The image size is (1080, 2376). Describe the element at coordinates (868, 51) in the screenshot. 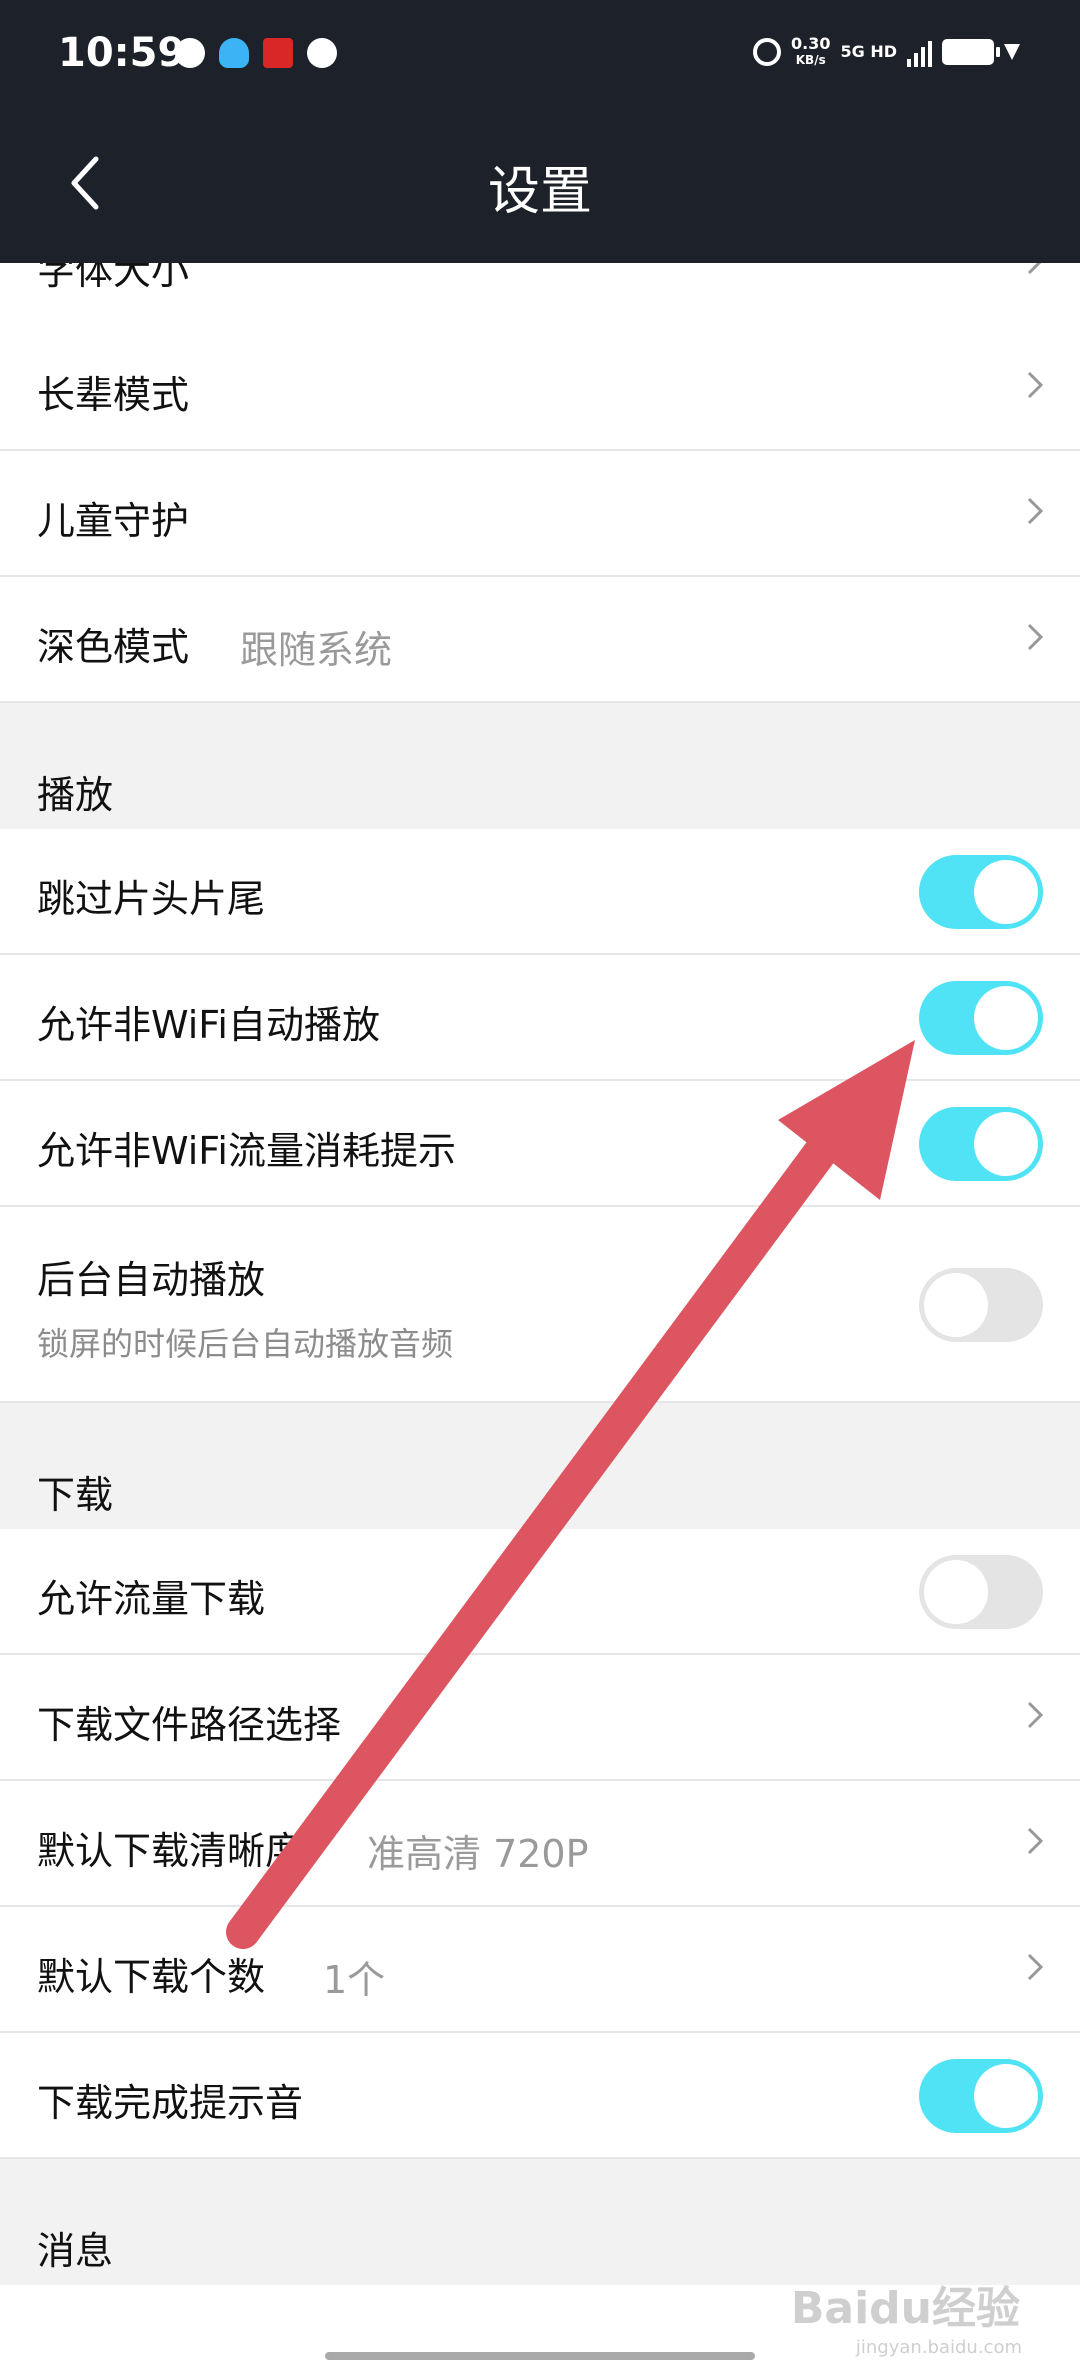

I see `network-type: 5G HD` at that location.